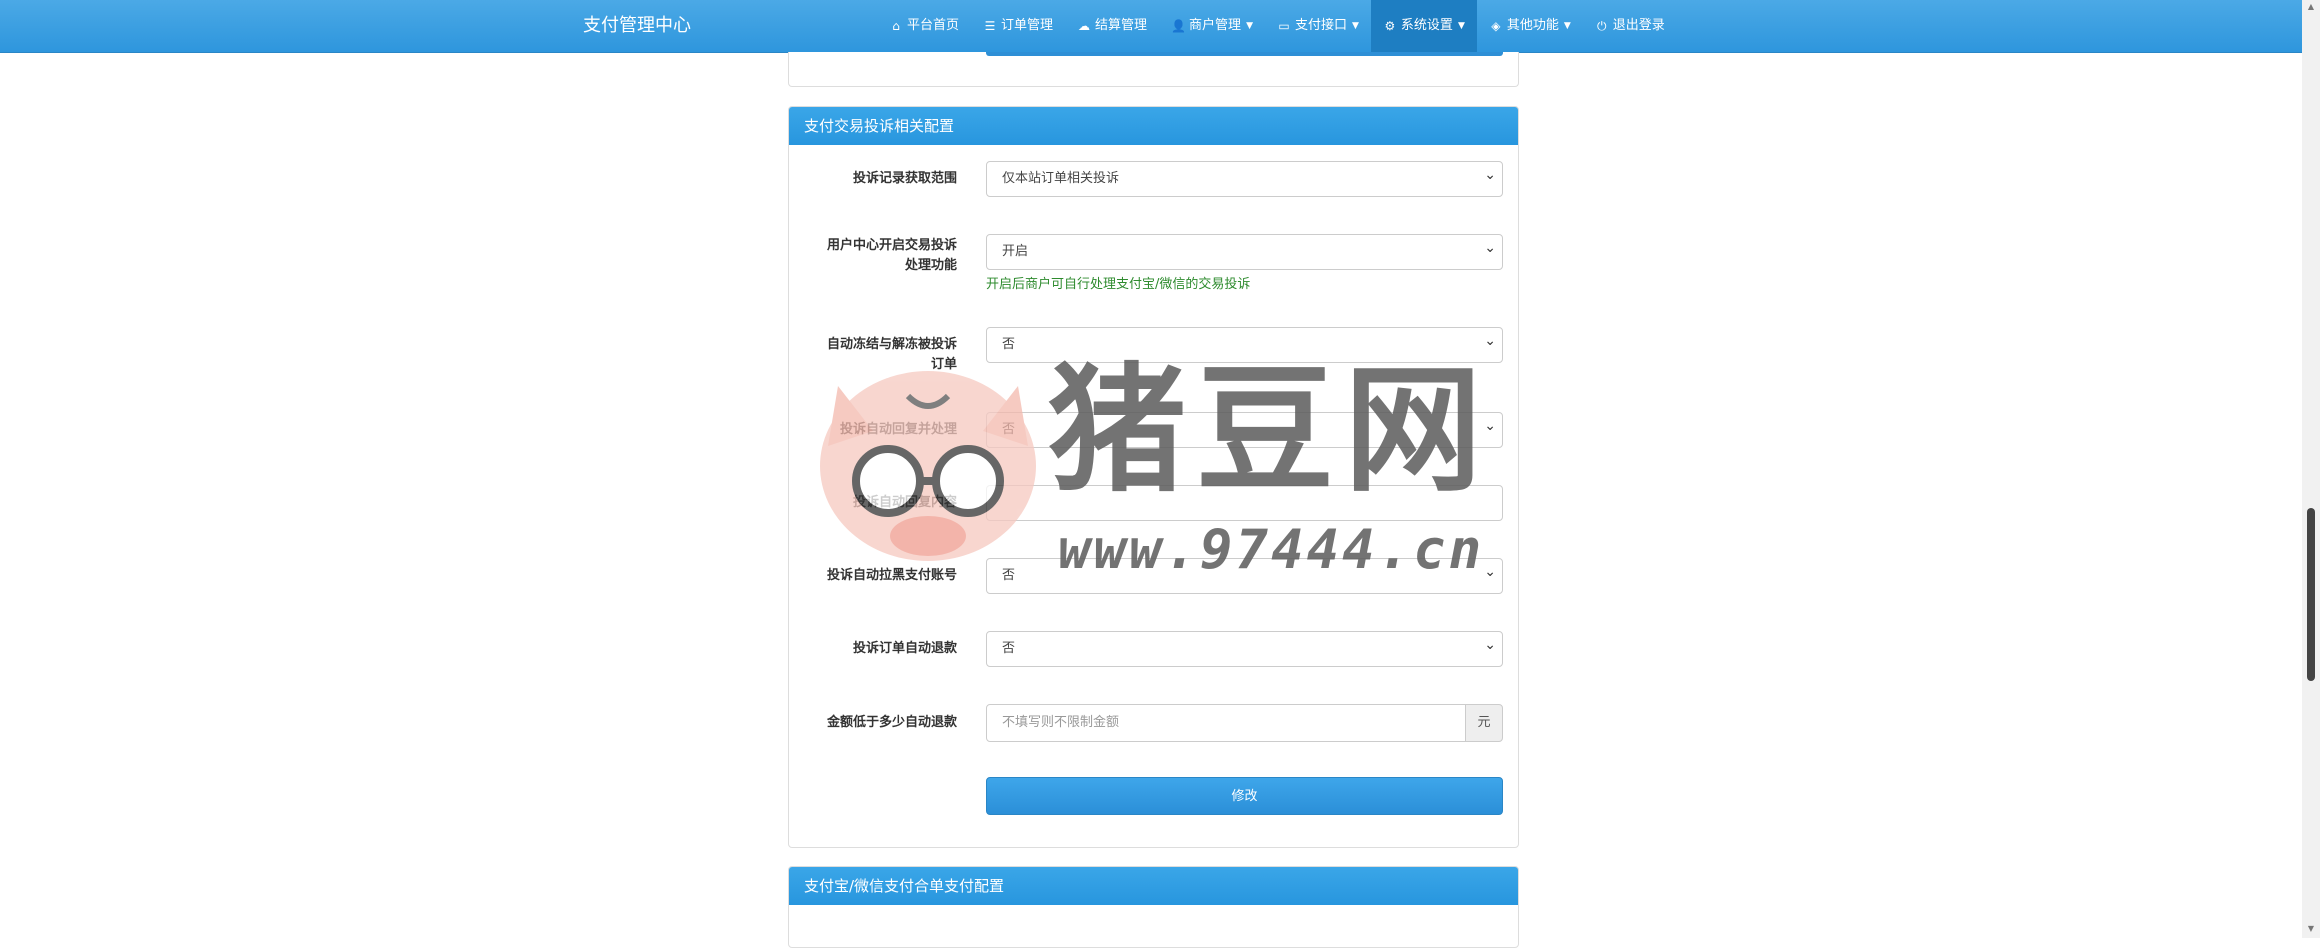  I want to click on field-label: 投诉自动拉黑支付账号, so click(891, 575).